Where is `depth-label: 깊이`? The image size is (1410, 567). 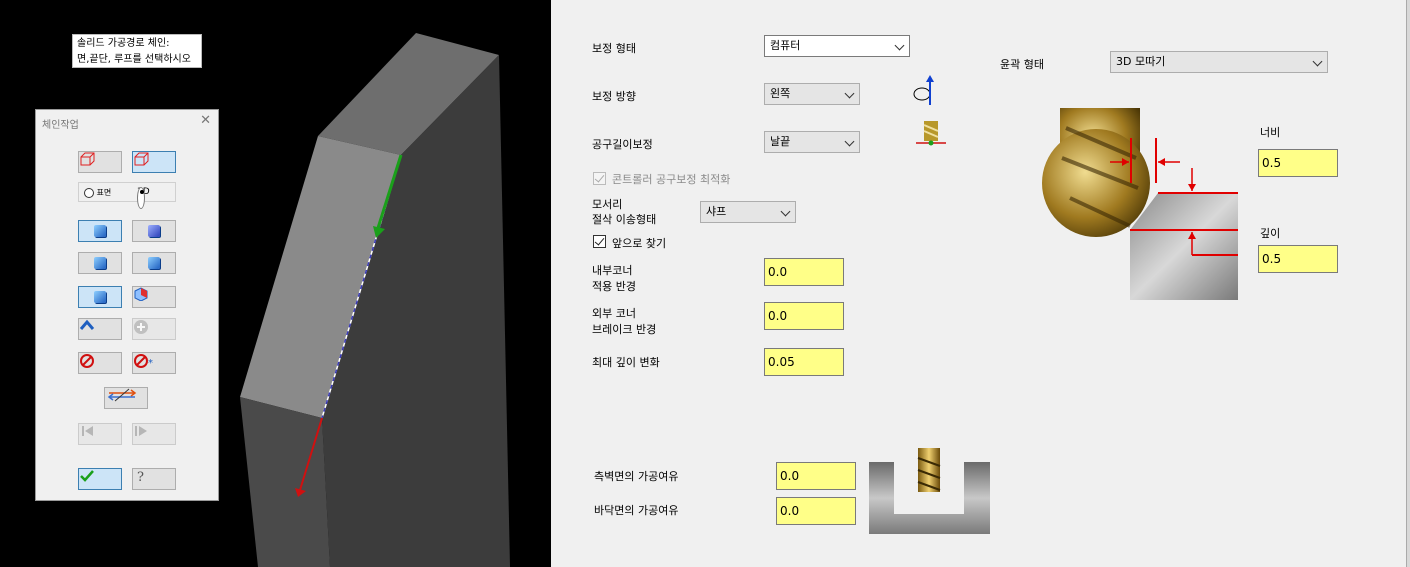 depth-label: 깊이 is located at coordinates (1270, 233).